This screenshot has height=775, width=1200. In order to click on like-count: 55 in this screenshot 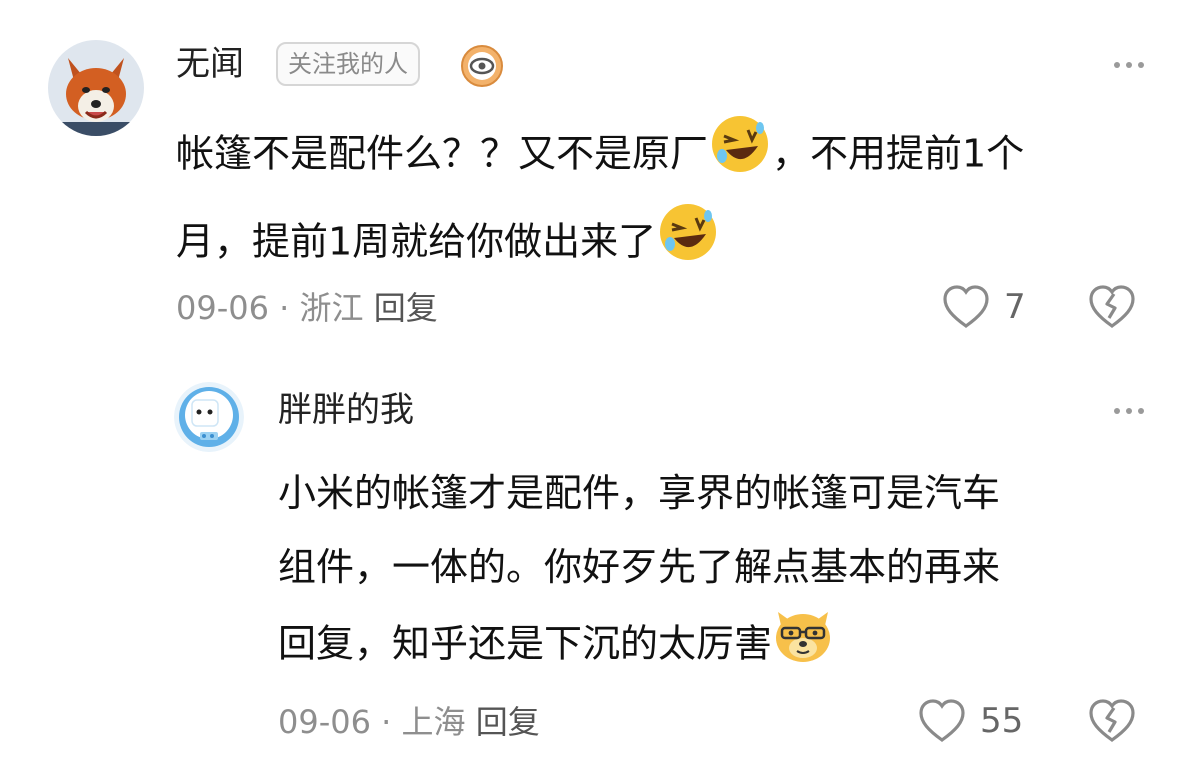, I will do `click(1002, 721)`.